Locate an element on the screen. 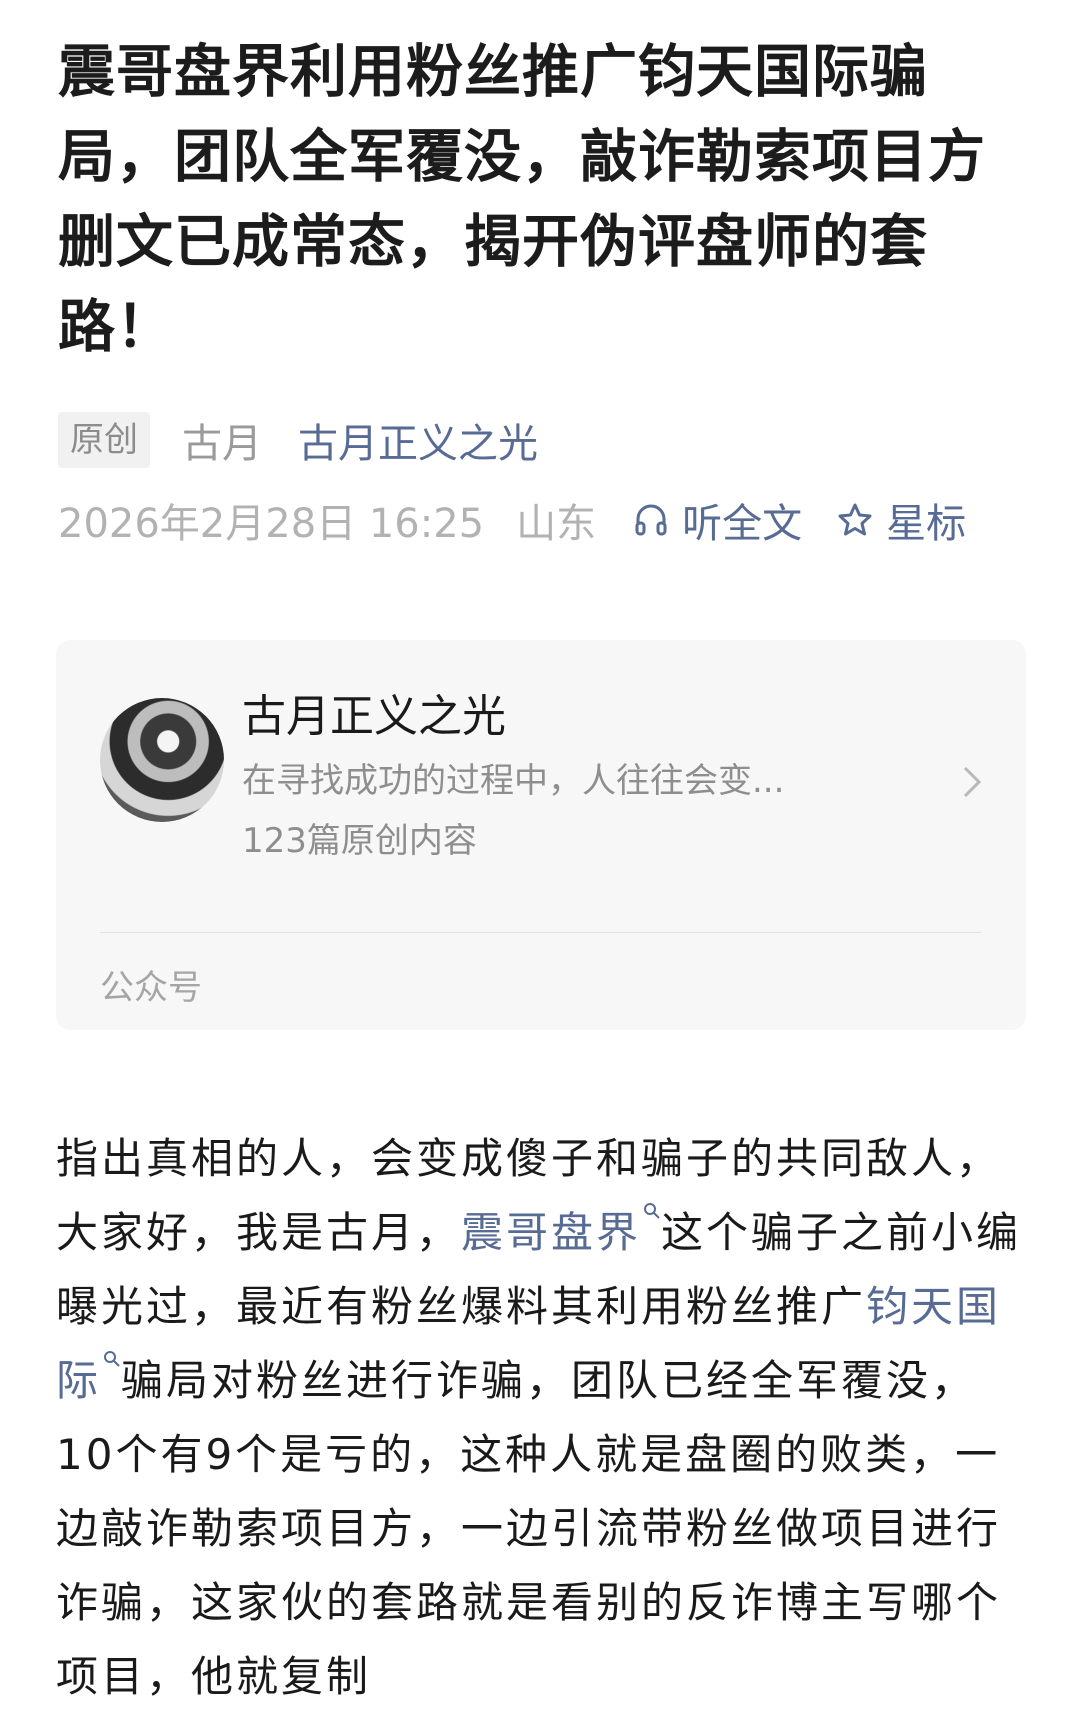  star-icon is located at coordinates (855, 519).